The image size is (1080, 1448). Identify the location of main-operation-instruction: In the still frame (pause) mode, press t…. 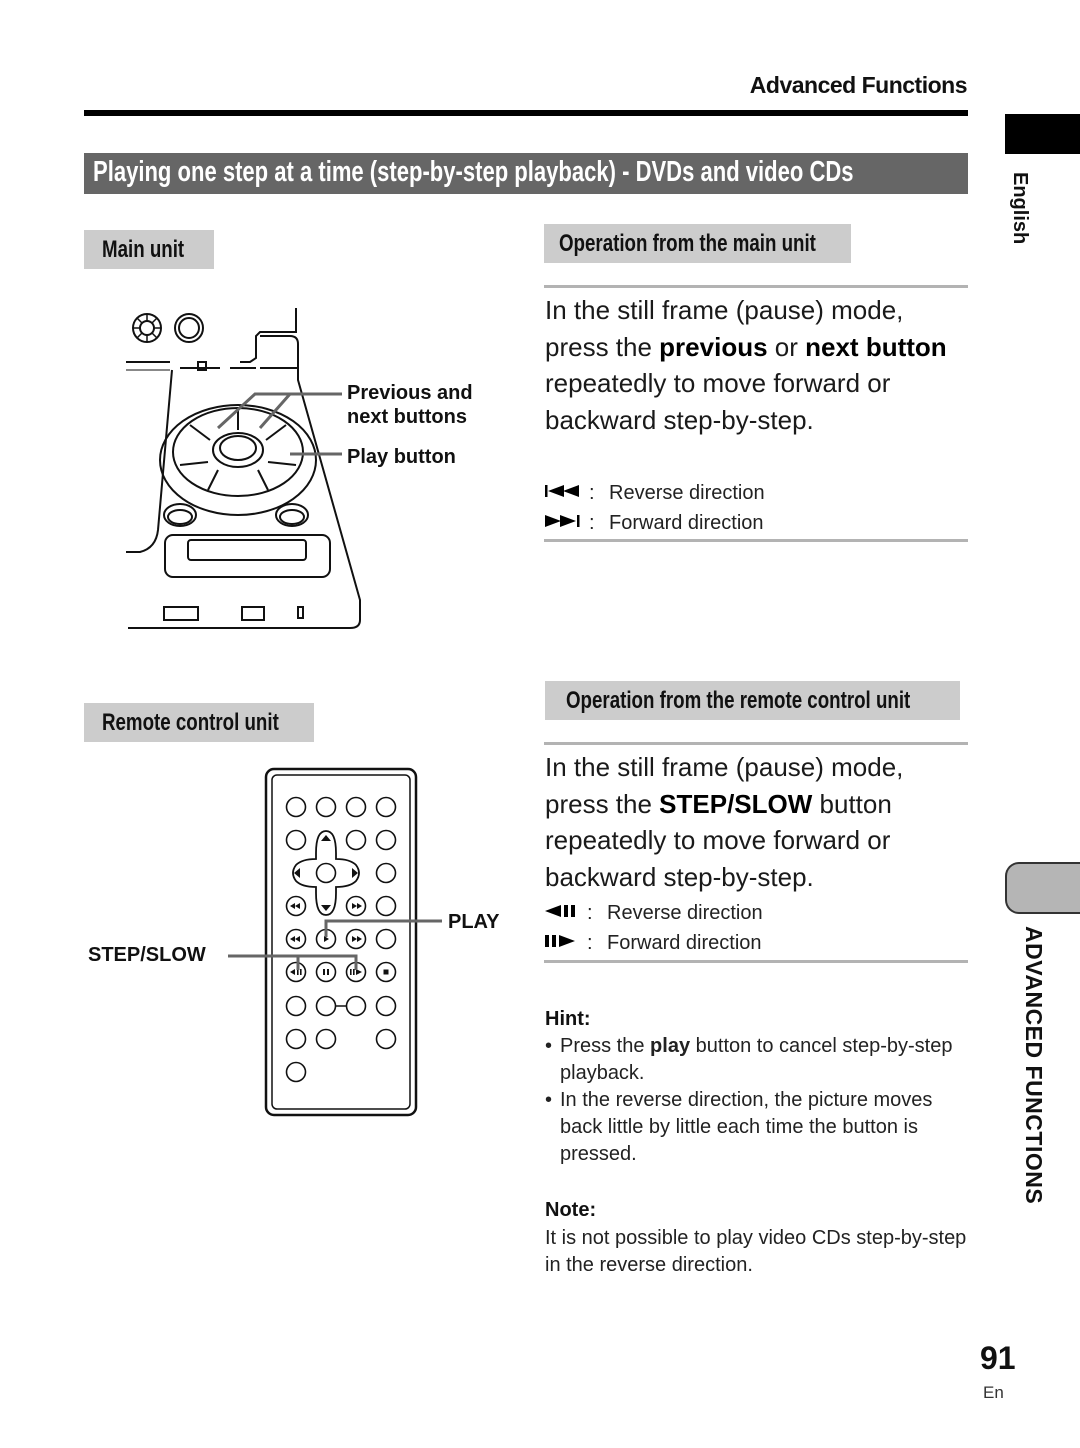
(755, 365).